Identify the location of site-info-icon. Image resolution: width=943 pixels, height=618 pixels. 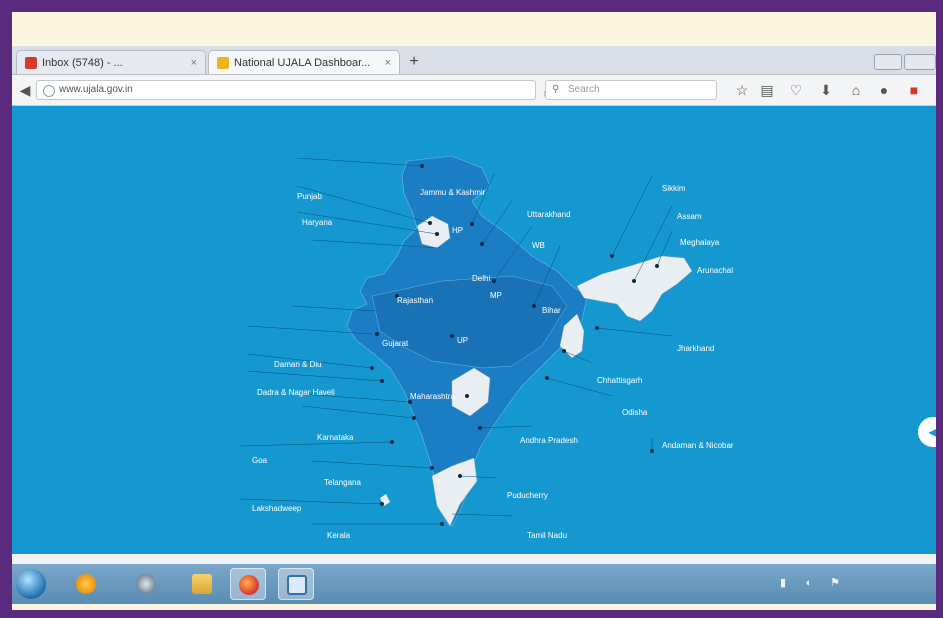
(49, 91).